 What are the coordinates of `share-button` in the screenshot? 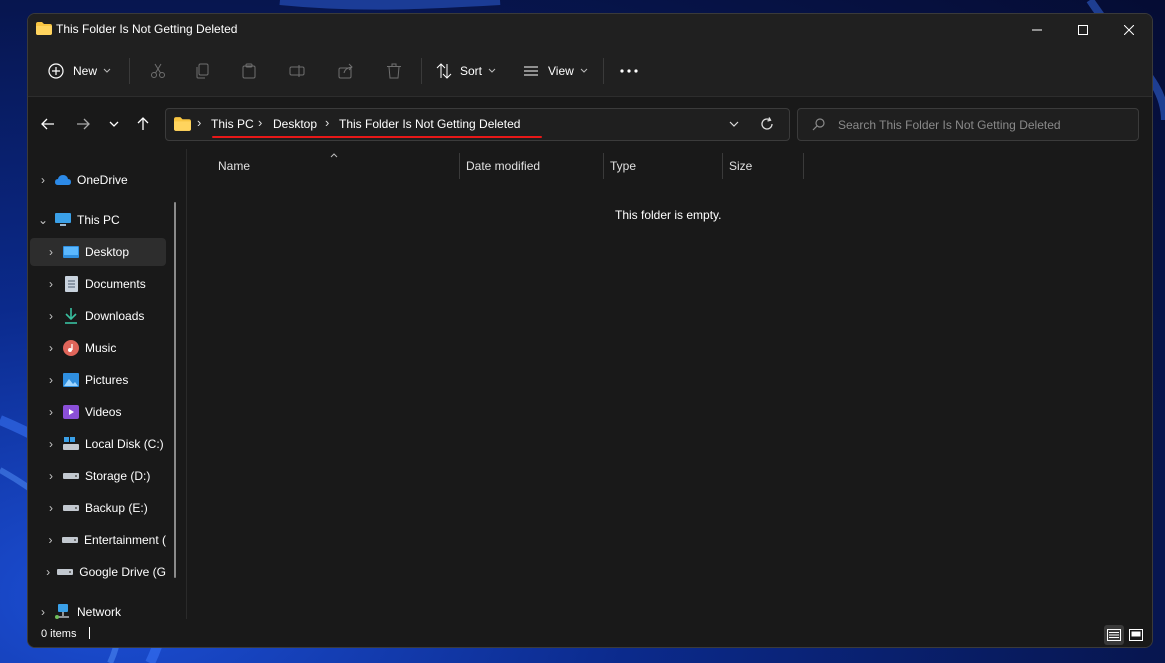 It's located at (346, 71).